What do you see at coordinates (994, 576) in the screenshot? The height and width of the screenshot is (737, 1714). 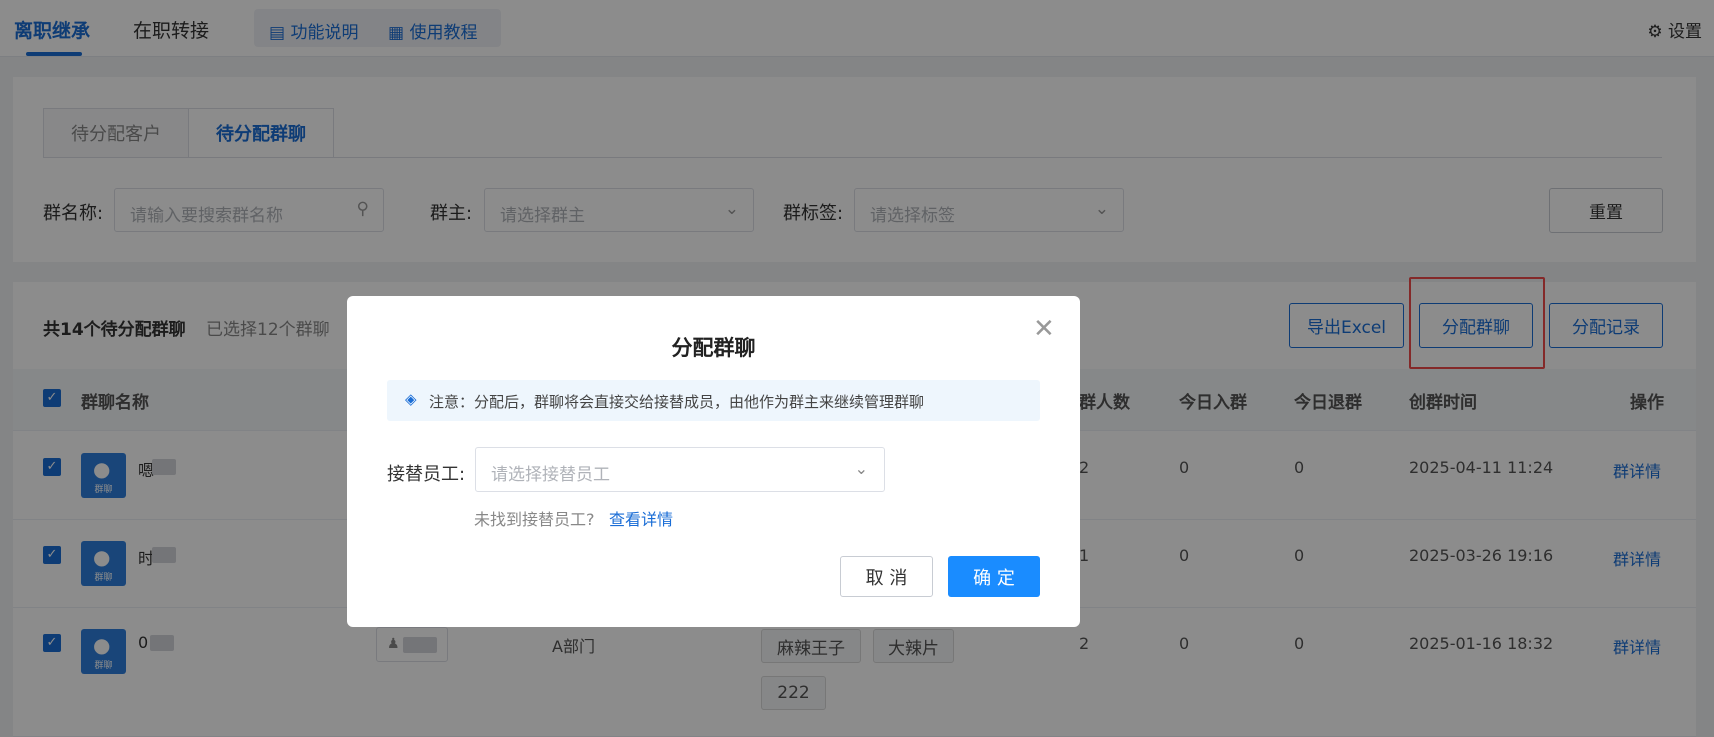 I see `confirm-button: 确 定` at bounding box center [994, 576].